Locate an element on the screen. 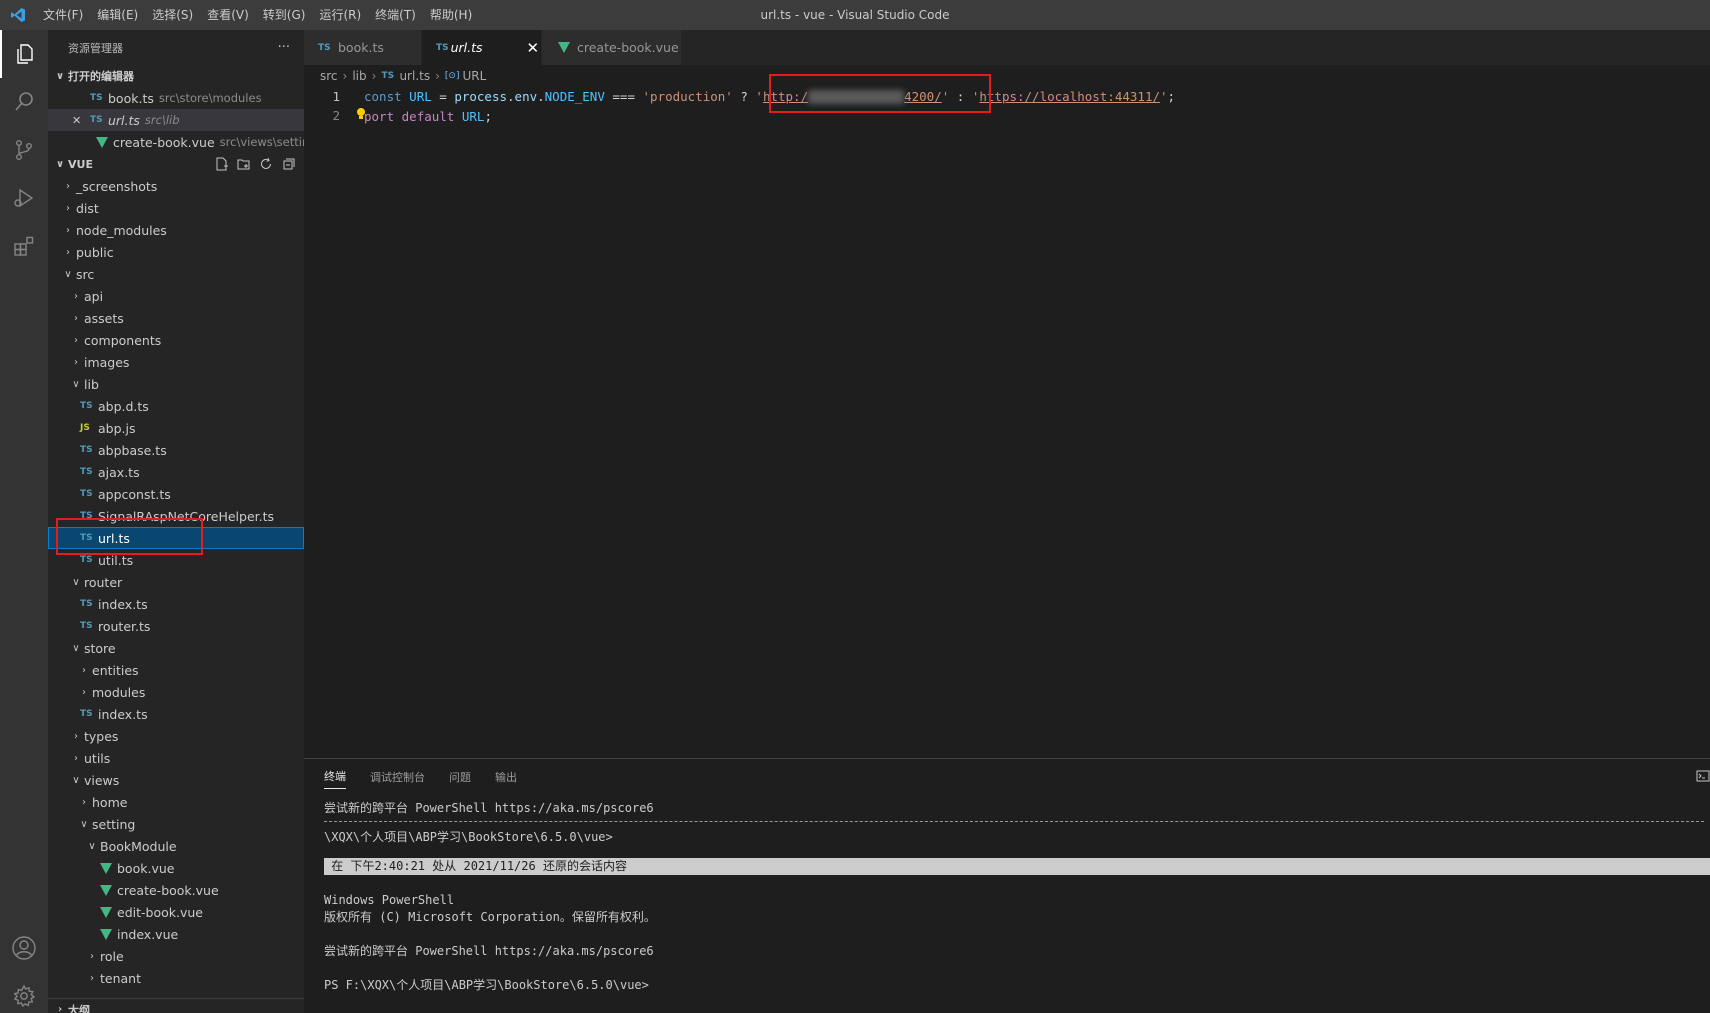 This screenshot has width=1710, height=1013. tree-folder: › modules is located at coordinates (176, 692).